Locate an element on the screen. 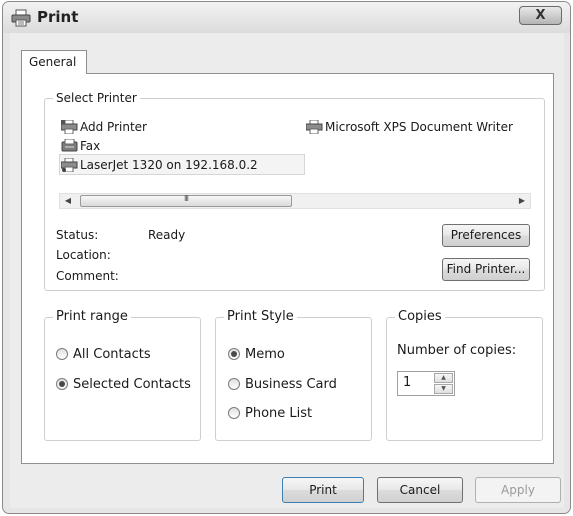 This screenshot has width=573, height=516. radio-memo: Memo is located at coordinates (256, 355).